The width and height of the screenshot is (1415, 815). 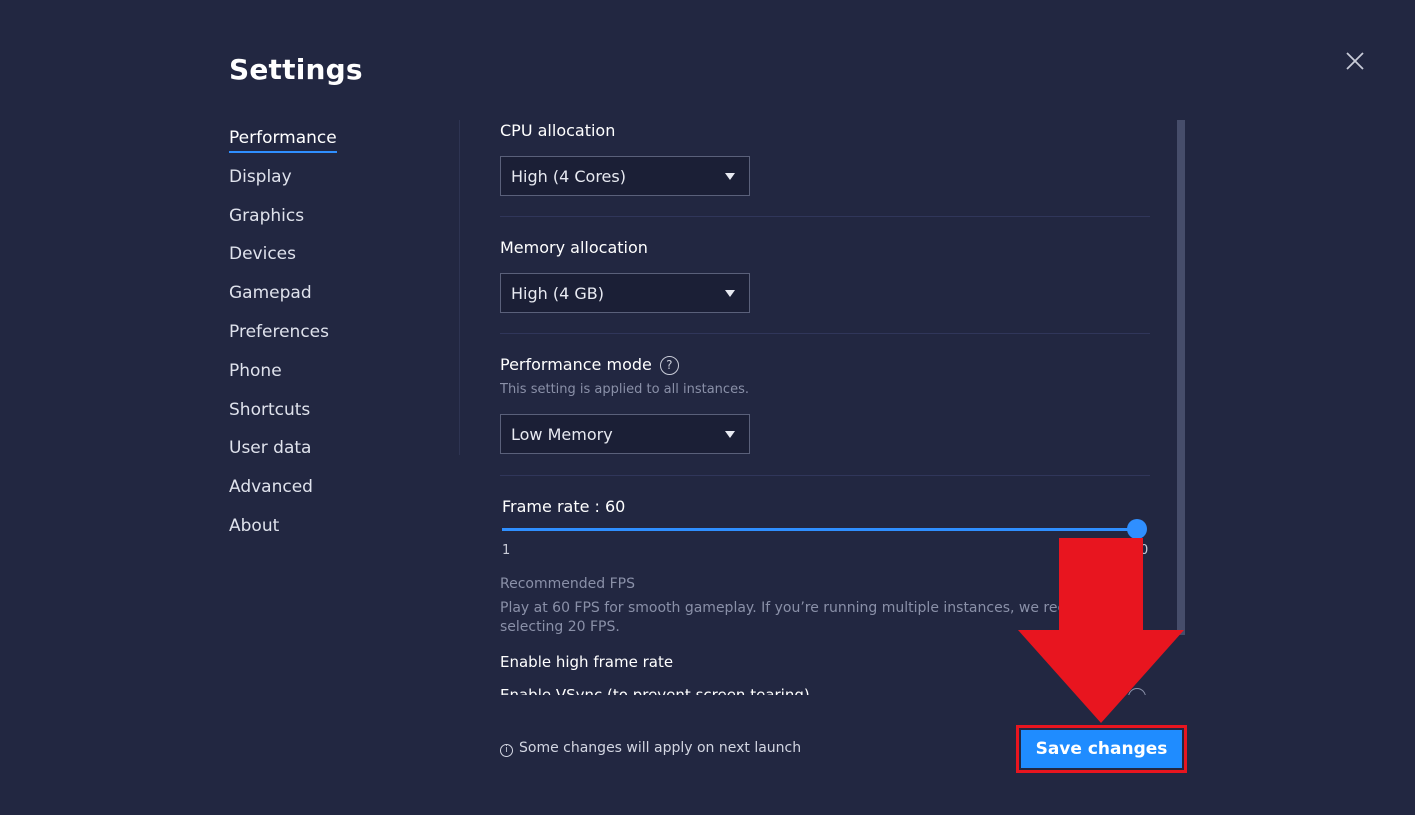 What do you see at coordinates (625, 293) in the screenshot?
I see `memory-allocation-select: High (4 GB)` at bounding box center [625, 293].